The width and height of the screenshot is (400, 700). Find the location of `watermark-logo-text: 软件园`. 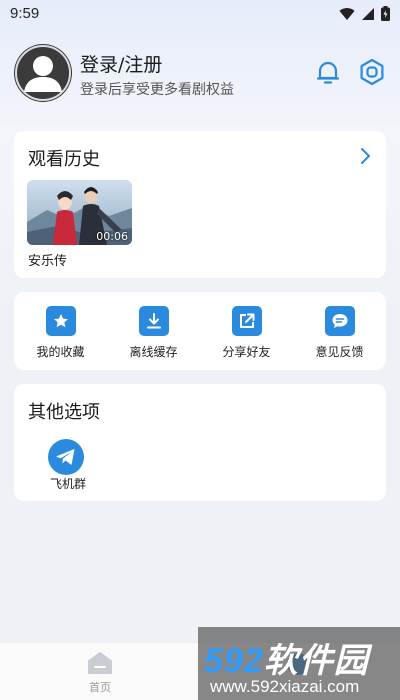

watermark-logo-text: 软件园 is located at coordinates (316, 661).